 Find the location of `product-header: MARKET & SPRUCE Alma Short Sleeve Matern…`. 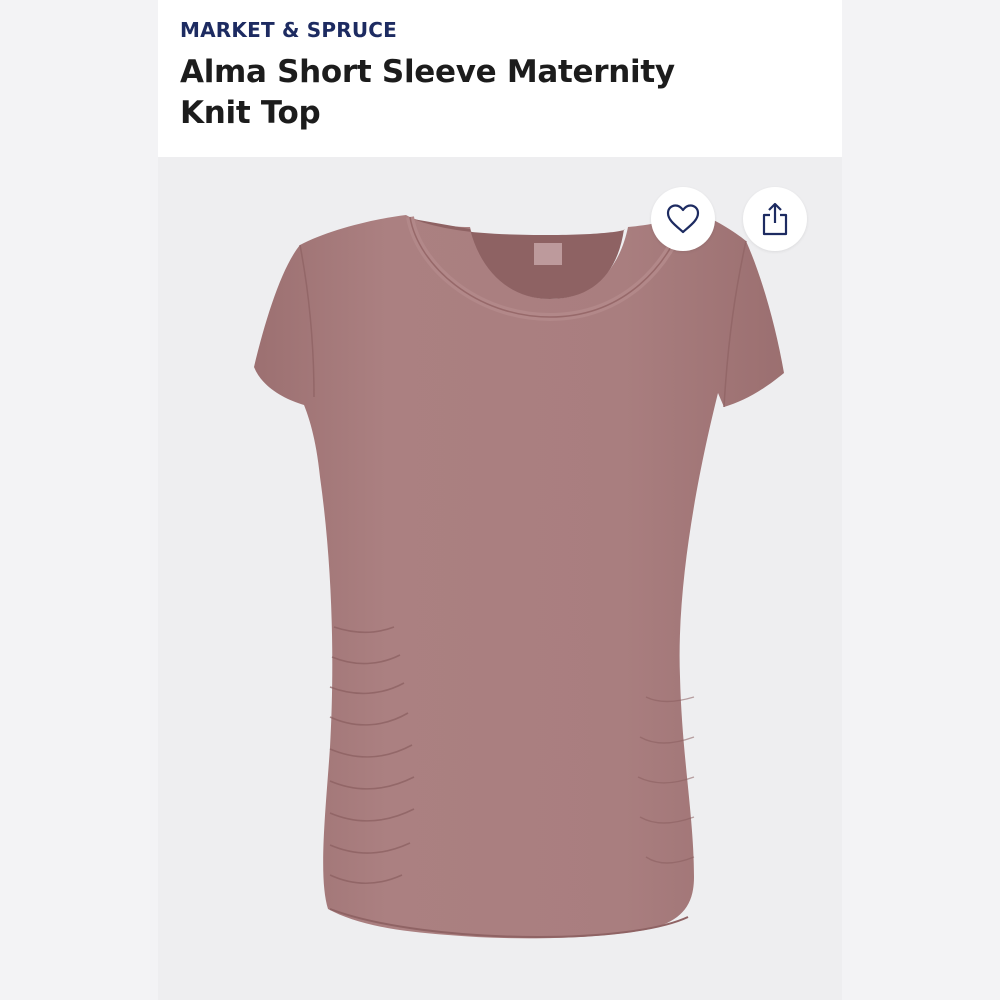

product-header: MARKET & SPRUCE Alma Short Sleeve Matern… is located at coordinates (500, 78).